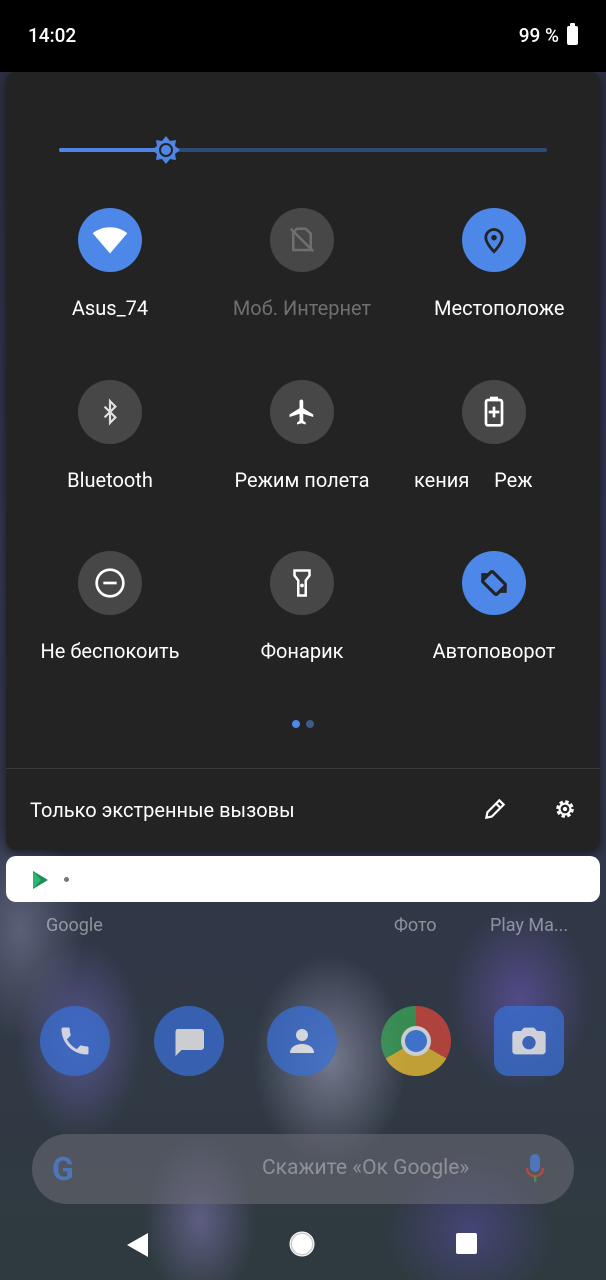  I want to click on tile-wifi-label: Asus_74, so click(110, 308).